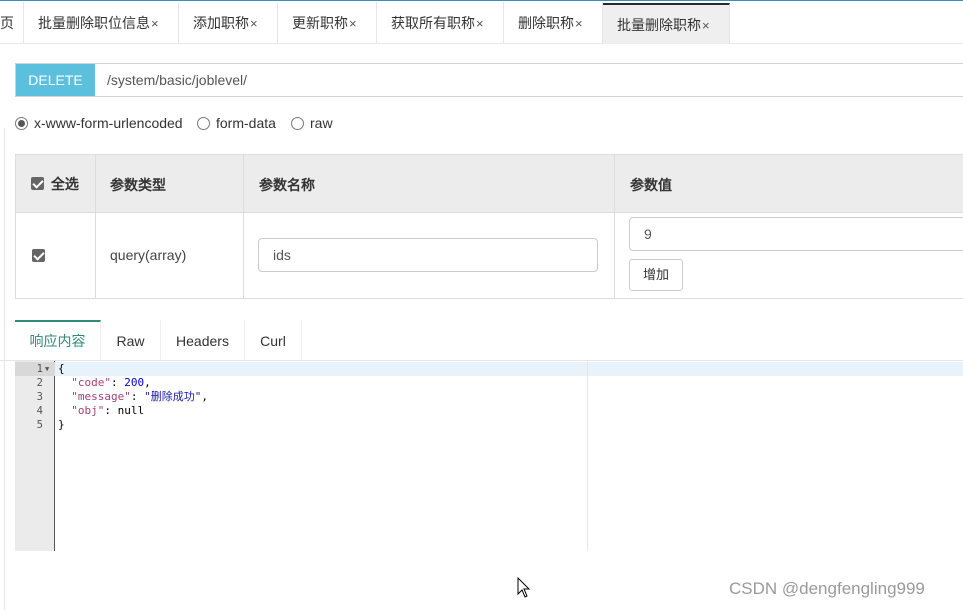  What do you see at coordinates (524, 587) in the screenshot?
I see `mouse-cursor-icon` at bounding box center [524, 587].